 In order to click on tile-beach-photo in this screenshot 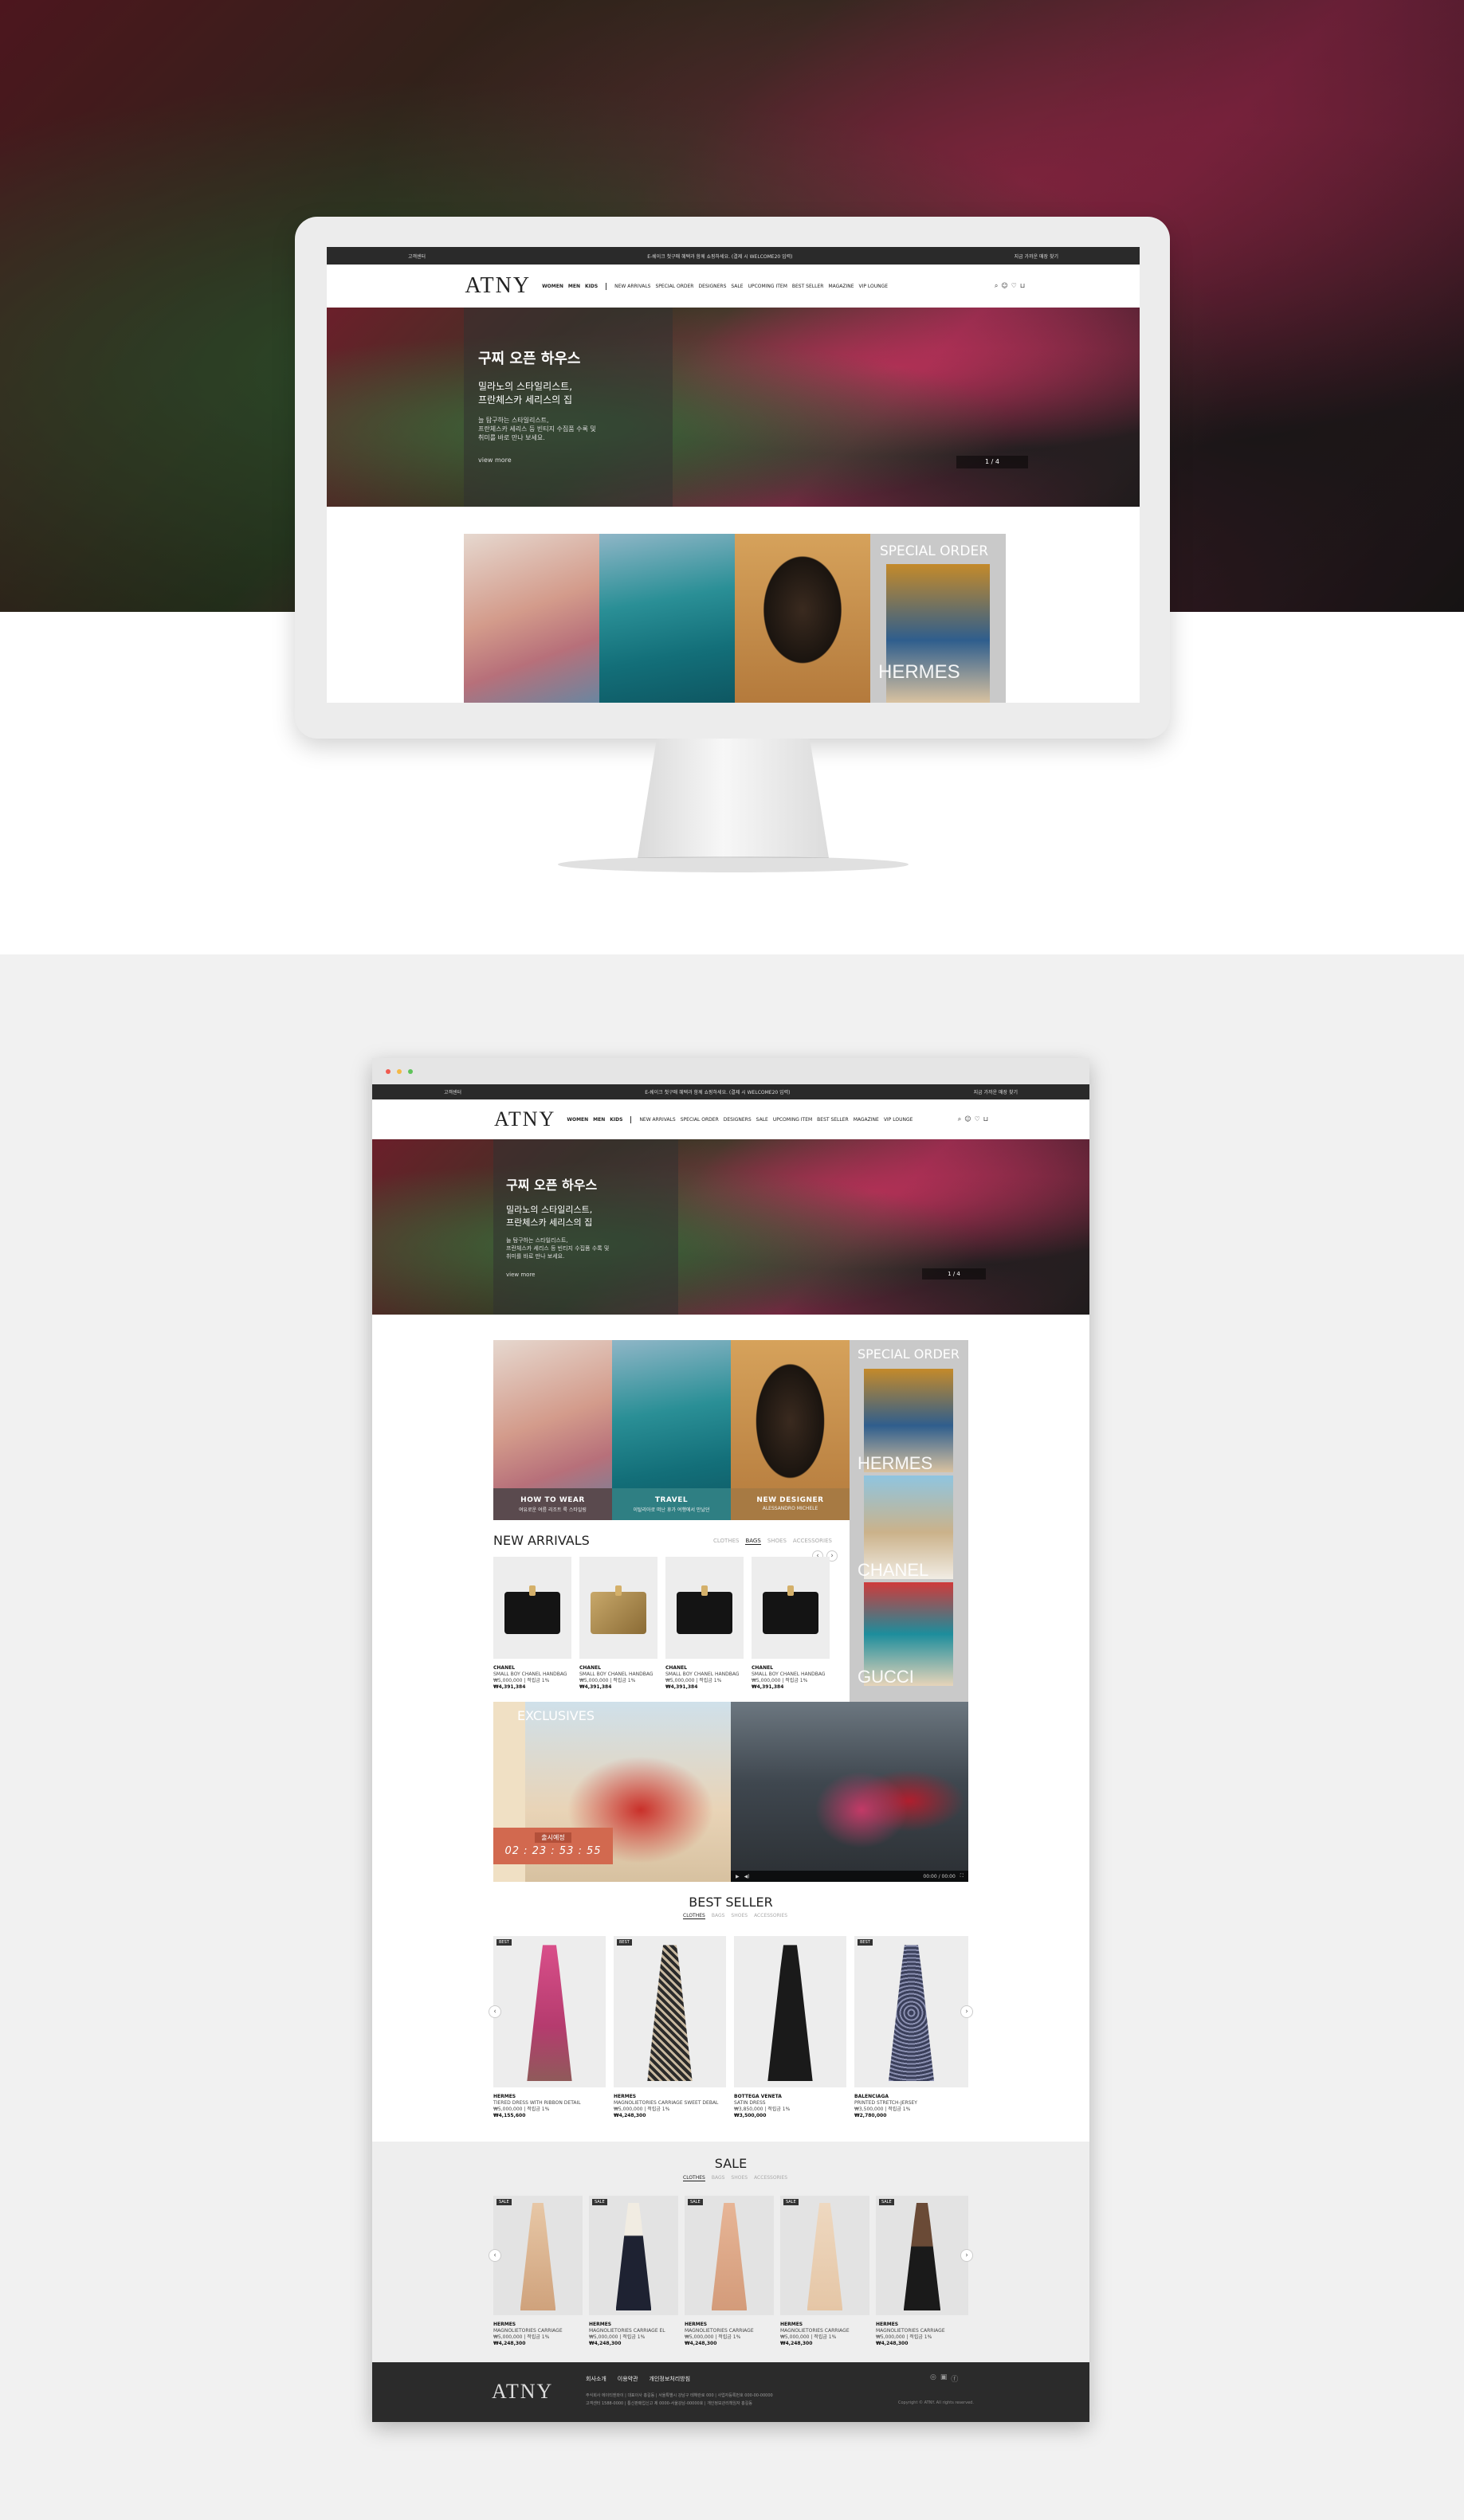, I will do `click(531, 618)`.